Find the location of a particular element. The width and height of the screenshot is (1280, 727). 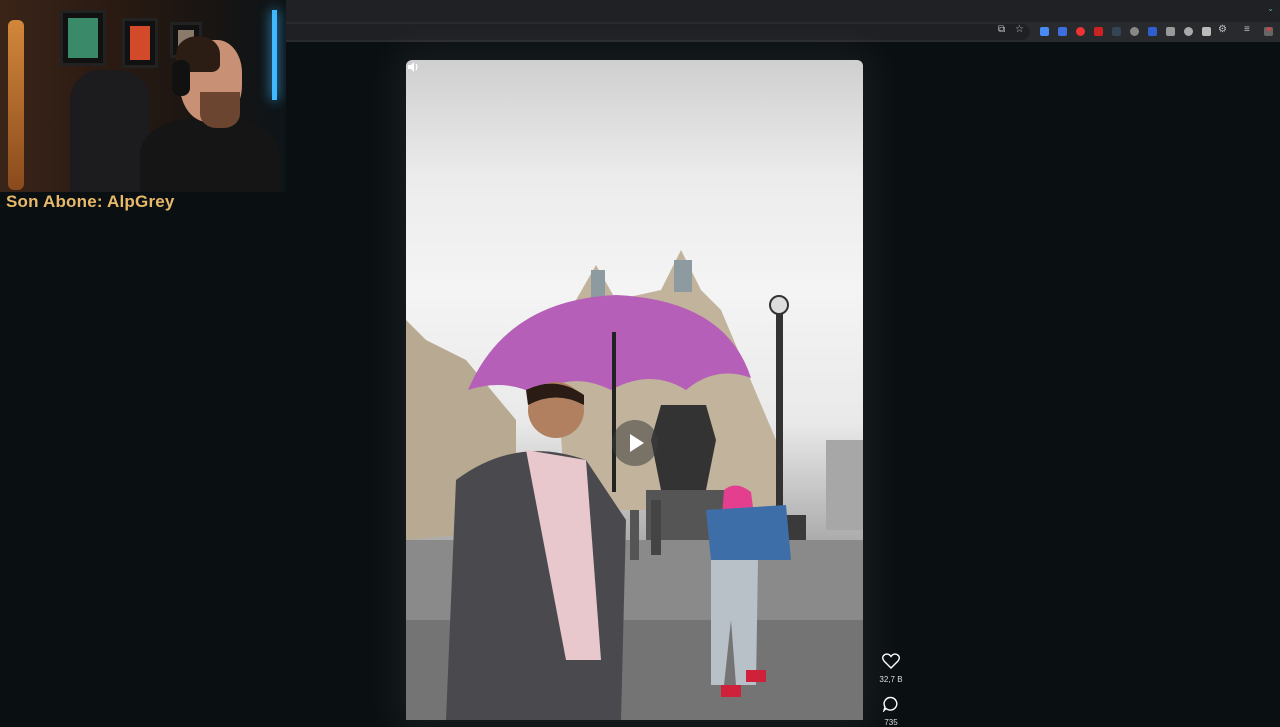

install-app-icon: ⧉ is located at coordinates (1001, 30).